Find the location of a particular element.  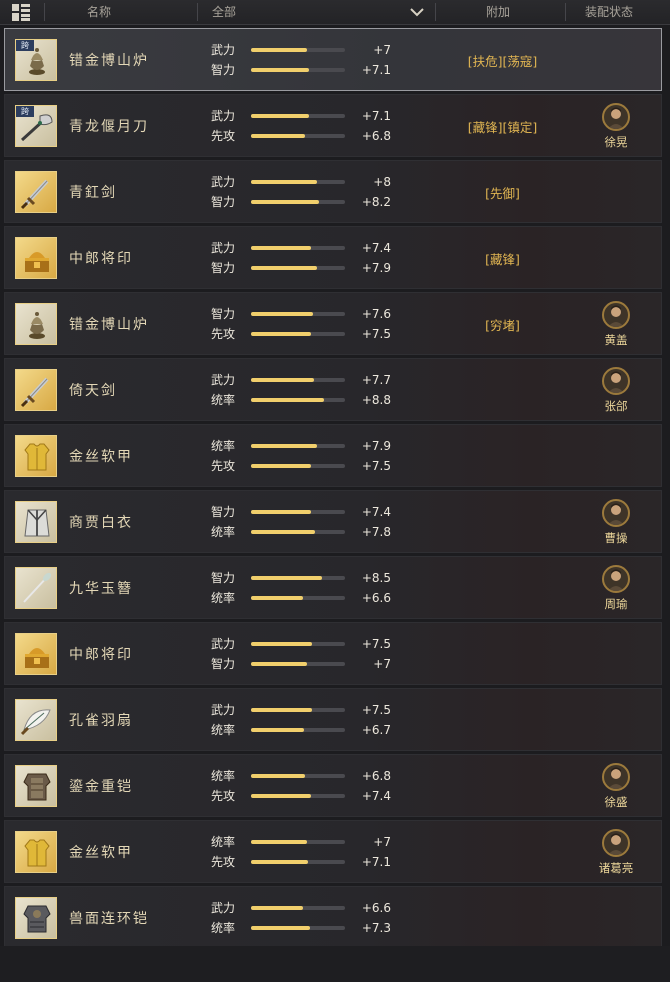

equipped-hero: 周瑜 is located at coordinates (616, 588).